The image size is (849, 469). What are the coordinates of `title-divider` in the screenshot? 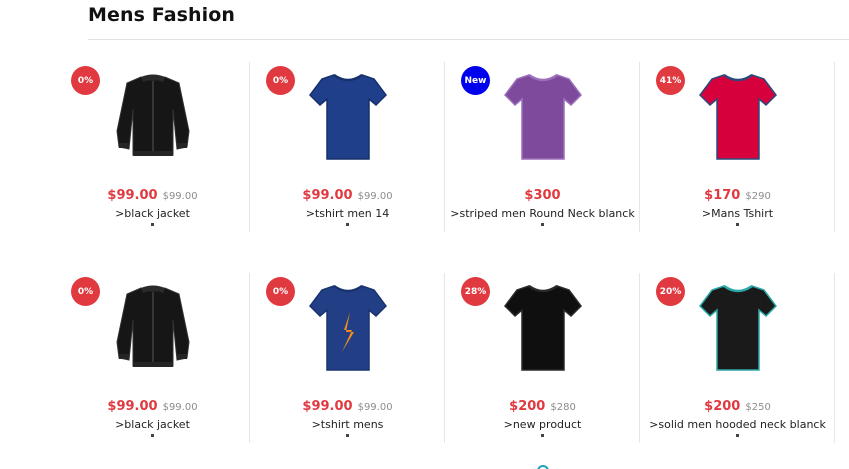 It's located at (468, 39).